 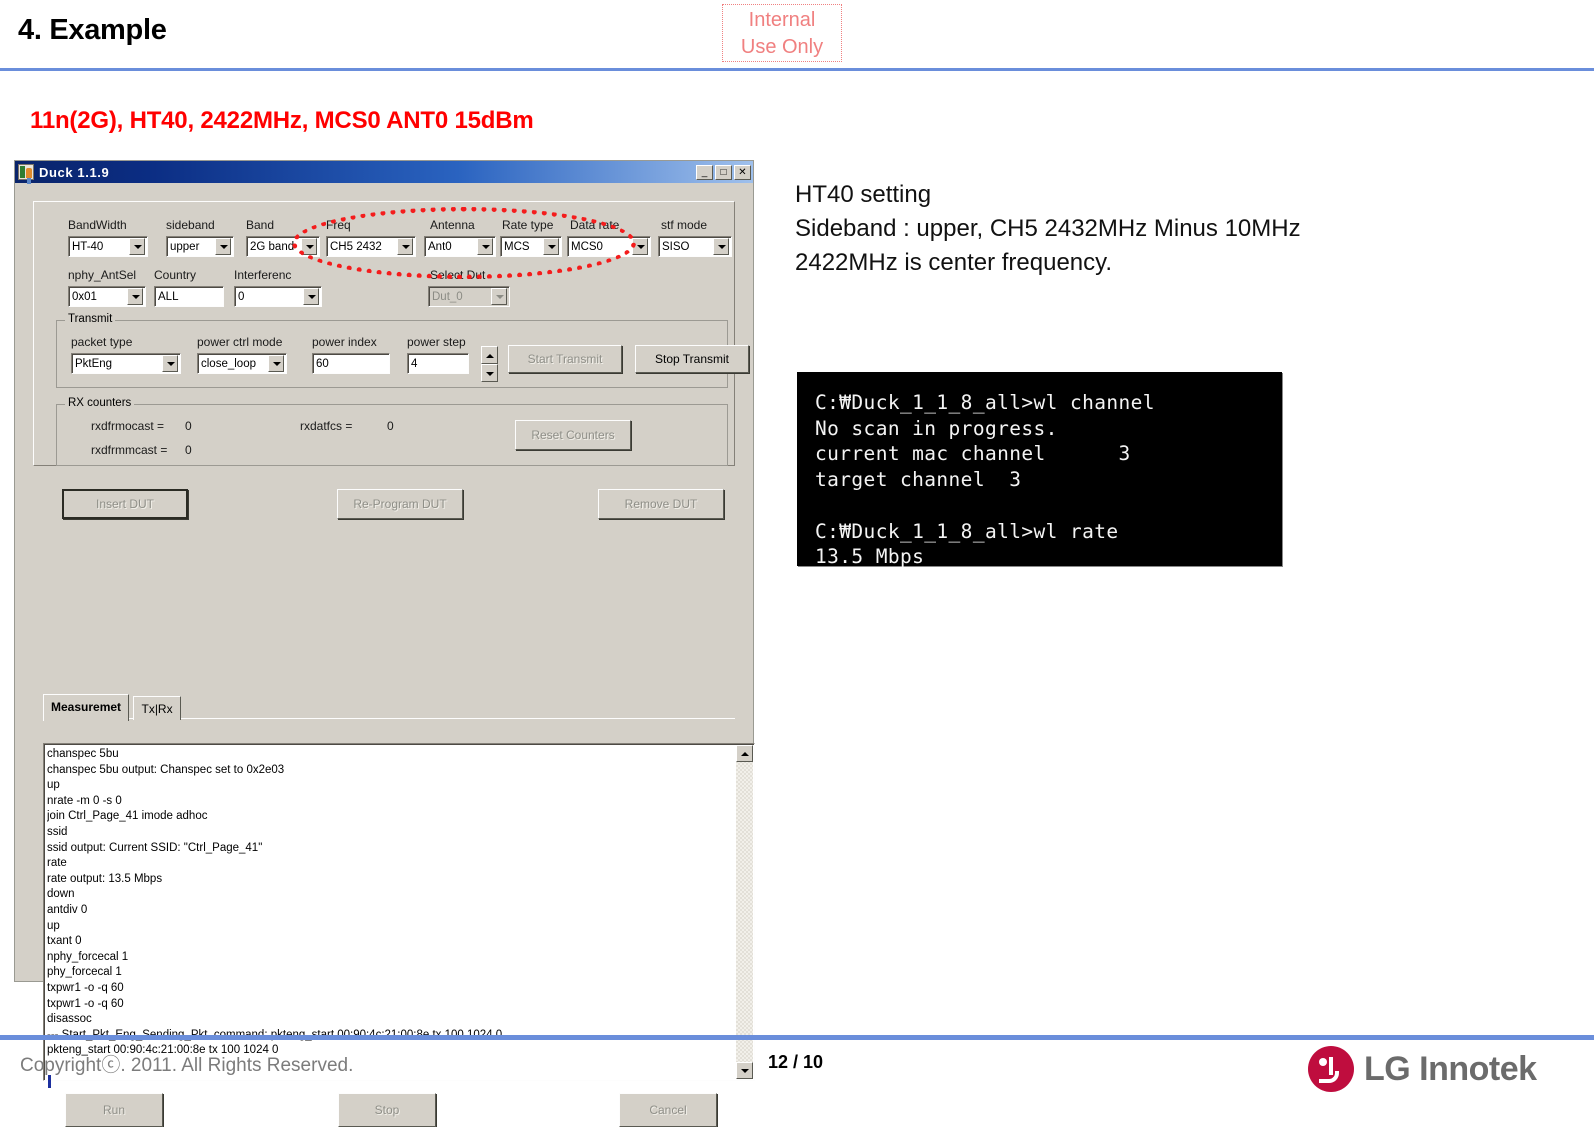 What do you see at coordinates (53, 785) in the screenshot?
I see `log-line: up` at bounding box center [53, 785].